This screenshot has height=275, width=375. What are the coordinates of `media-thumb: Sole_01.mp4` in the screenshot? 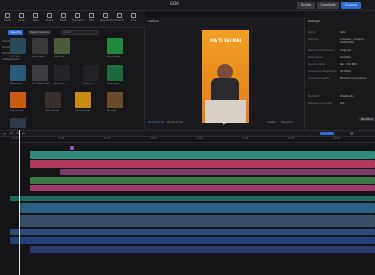 It's located at (18, 102).